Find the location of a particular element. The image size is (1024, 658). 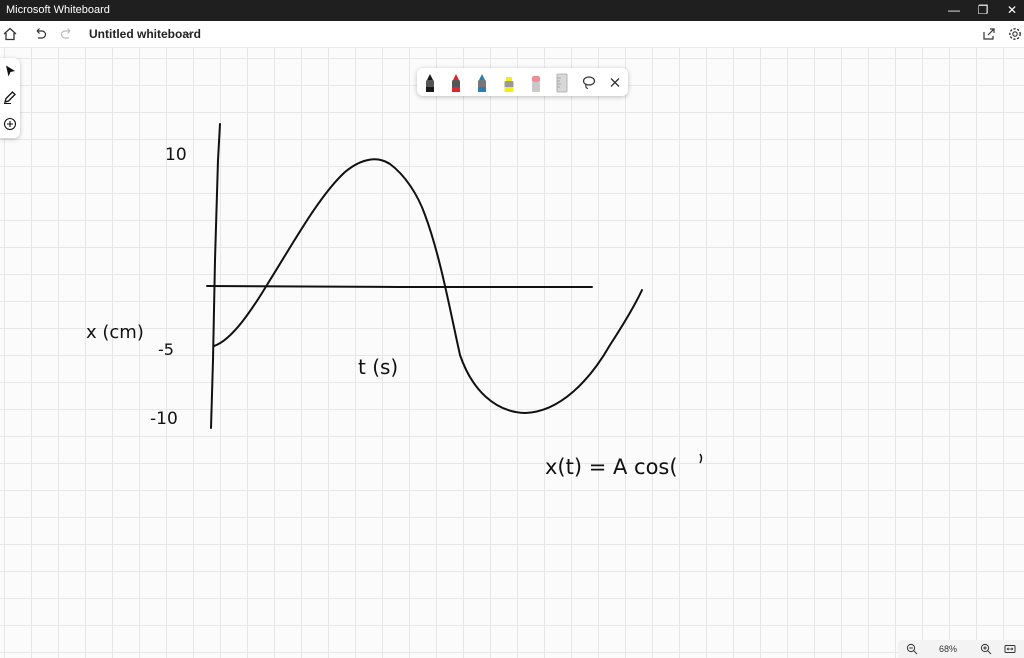

y-axis-label: x (cm) is located at coordinates (115, 332).